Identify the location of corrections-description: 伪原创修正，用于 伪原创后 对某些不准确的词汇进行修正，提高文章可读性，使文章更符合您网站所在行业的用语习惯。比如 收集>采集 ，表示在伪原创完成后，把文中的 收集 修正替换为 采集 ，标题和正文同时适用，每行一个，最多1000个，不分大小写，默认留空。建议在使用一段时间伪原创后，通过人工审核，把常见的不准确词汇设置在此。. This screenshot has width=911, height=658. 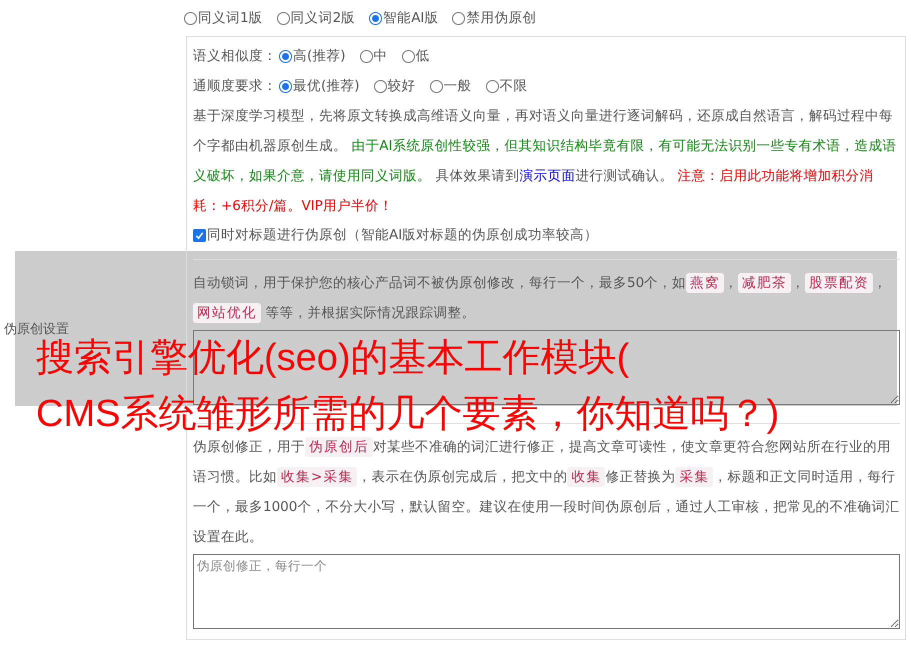
(546, 491).